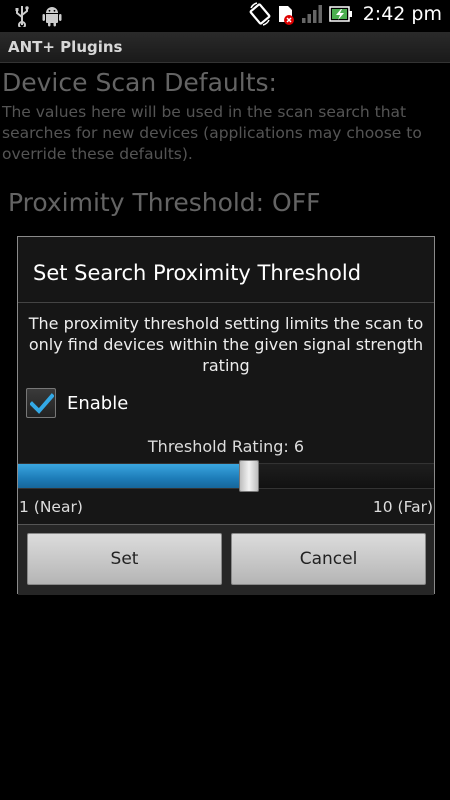  I want to click on signal-icon, so click(312, 14).